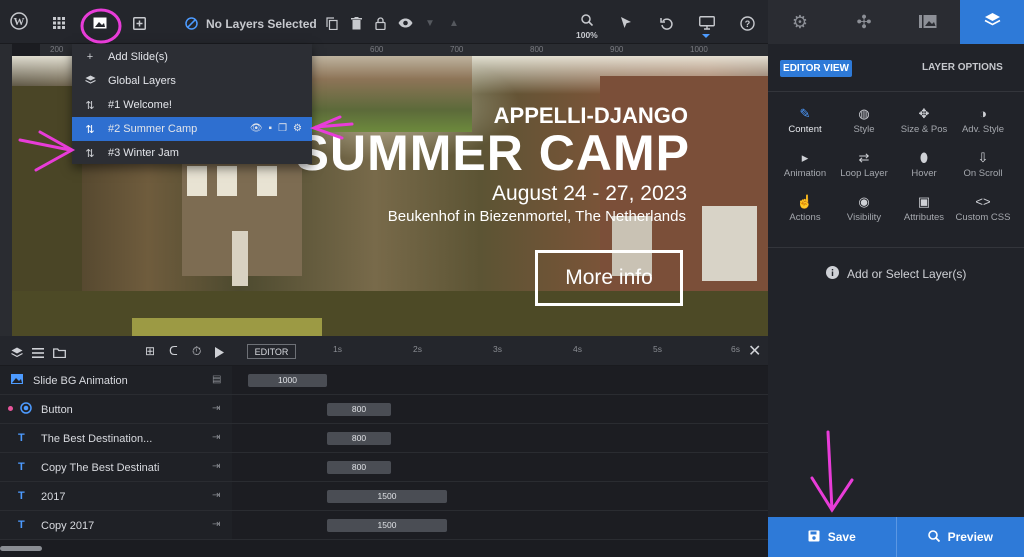 This screenshot has width=1024, height=557. Describe the element at coordinates (430, 23) in the screenshot. I see `chevron-down-icon: ▼` at that location.